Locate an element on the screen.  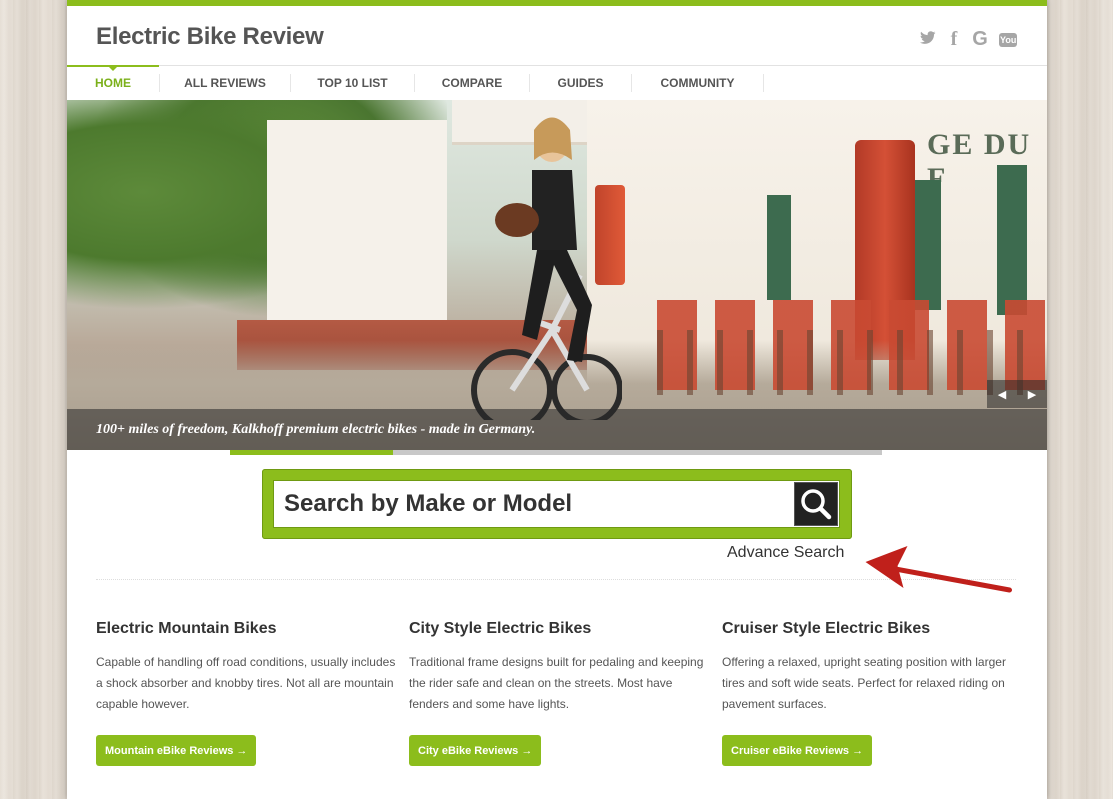
wood-background-right is located at coordinates (1080, 399).